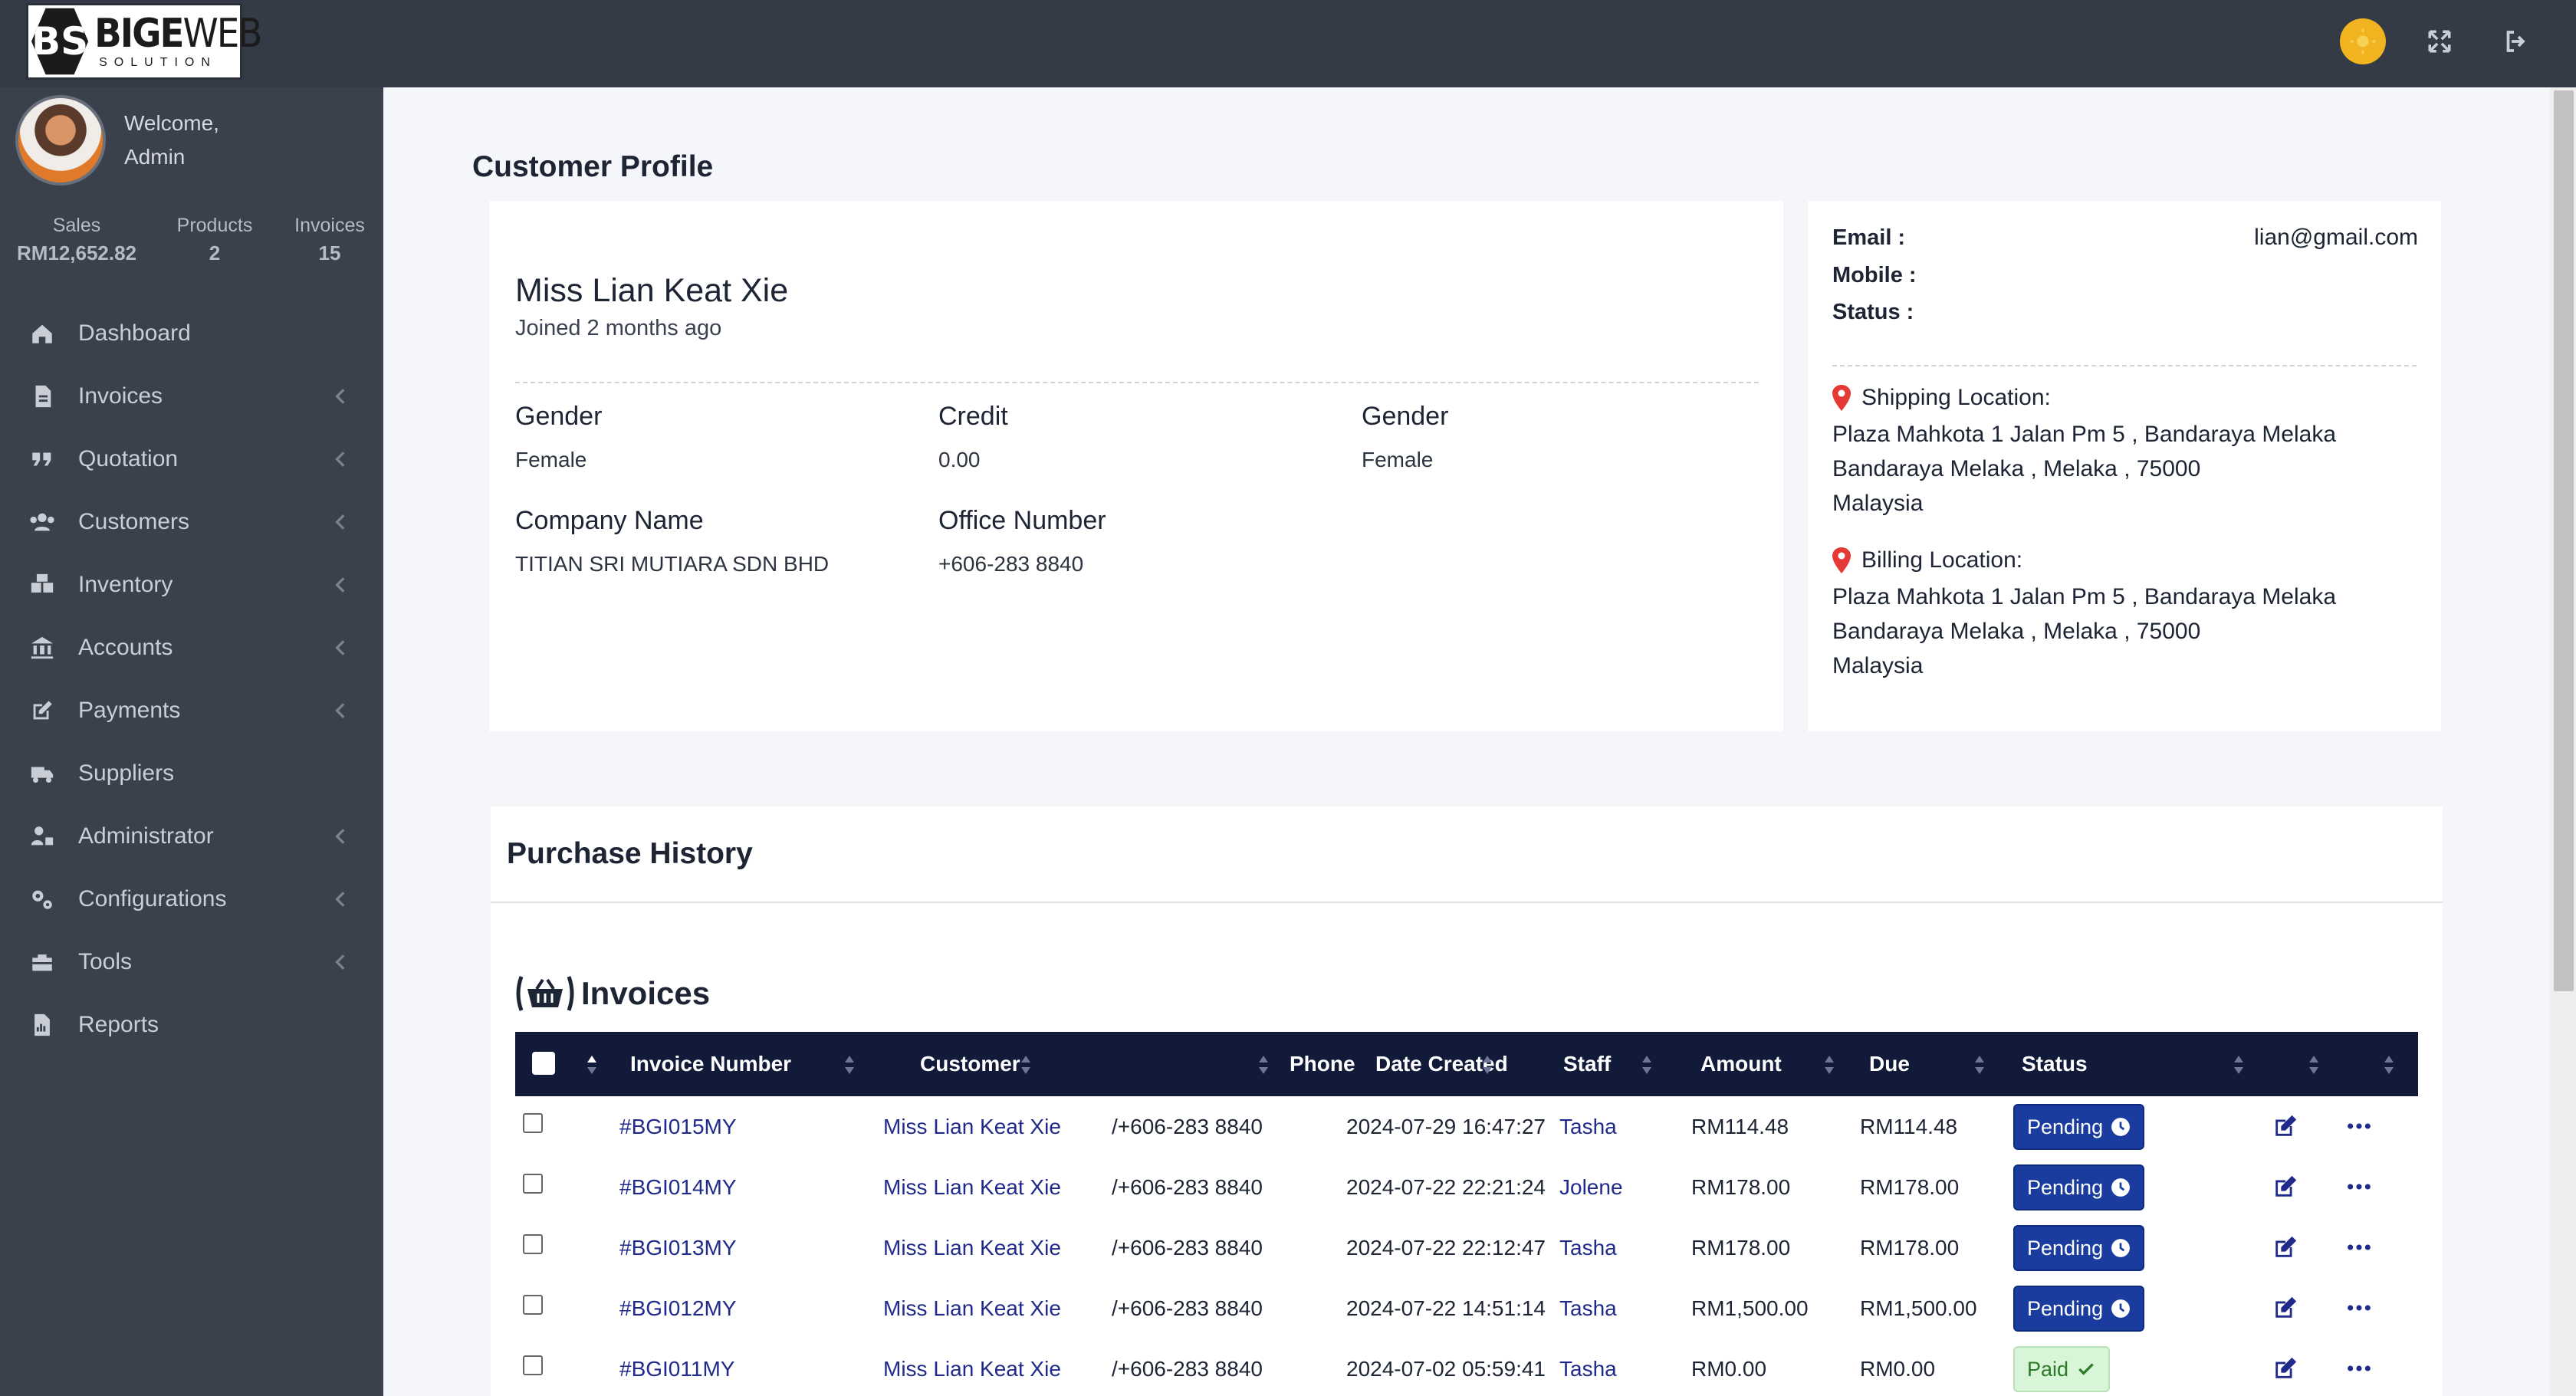 The height and width of the screenshot is (1396, 2576). What do you see at coordinates (1890, 1064) in the screenshot?
I see `column-header-due: Due` at bounding box center [1890, 1064].